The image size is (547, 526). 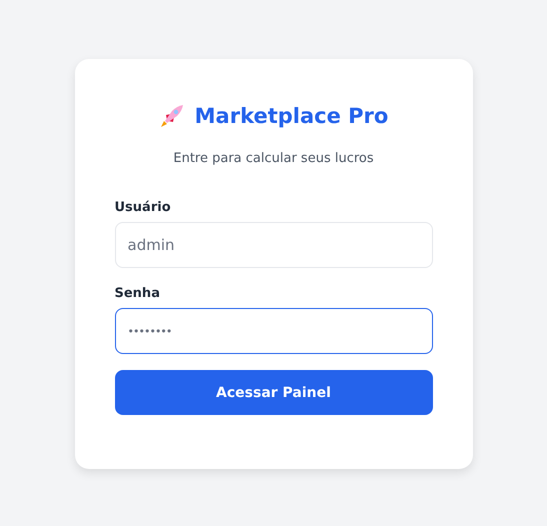 I want to click on rocket-icon, so click(x=171, y=116).